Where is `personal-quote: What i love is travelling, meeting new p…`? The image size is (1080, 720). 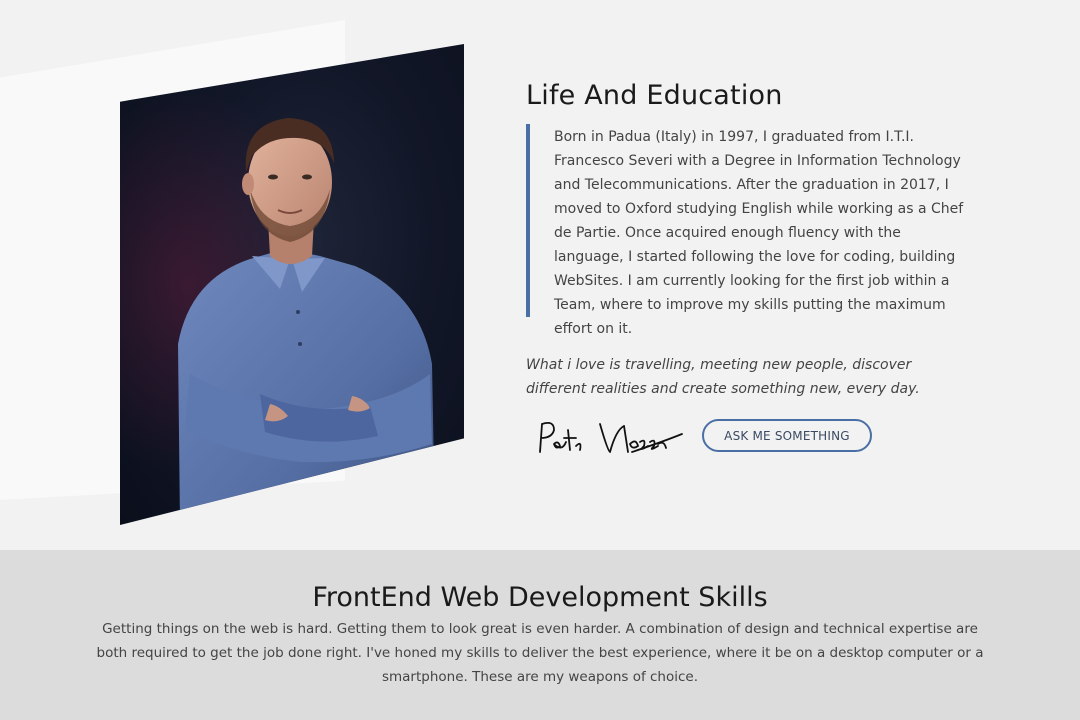 personal-quote: What i love is travelling, meeting new p… is located at coordinates (723, 377).